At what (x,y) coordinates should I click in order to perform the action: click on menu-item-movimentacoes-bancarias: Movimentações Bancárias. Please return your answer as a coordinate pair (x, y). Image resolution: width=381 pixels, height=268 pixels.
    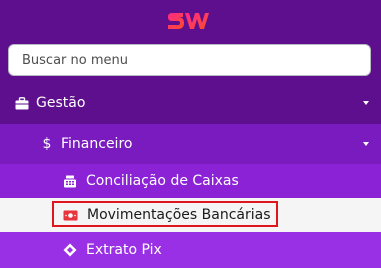
    Looking at the image, I should click on (190, 215).